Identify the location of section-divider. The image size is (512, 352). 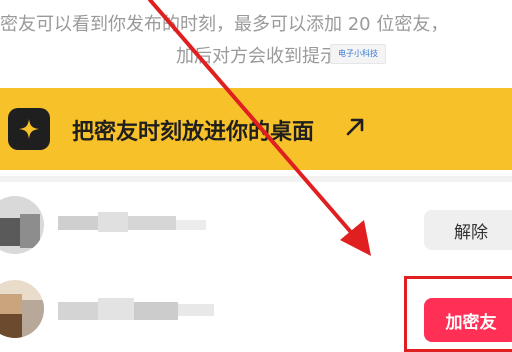
(256, 179).